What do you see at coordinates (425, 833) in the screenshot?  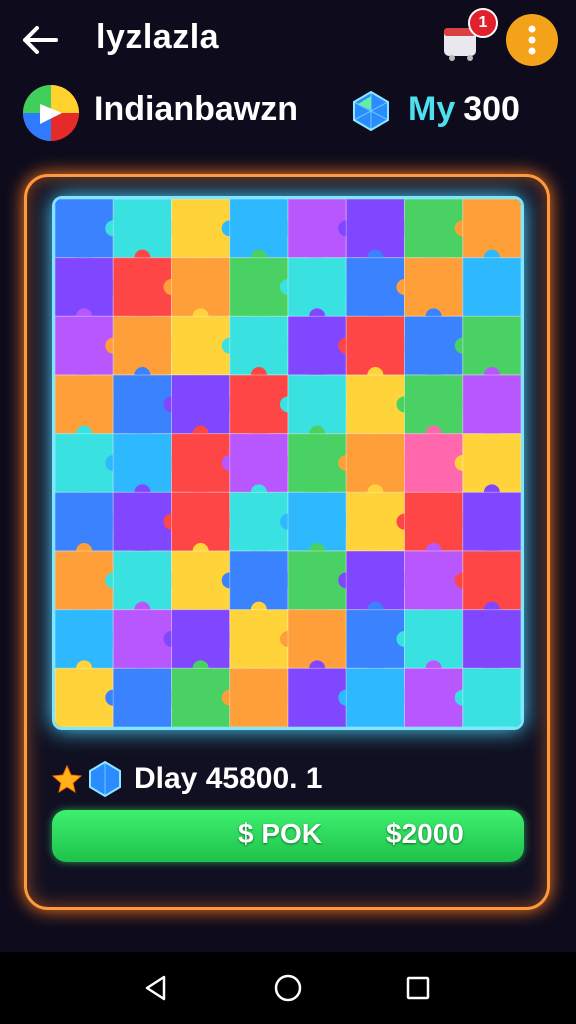 I see `button-right-label: $2000` at bounding box center [425, 833].